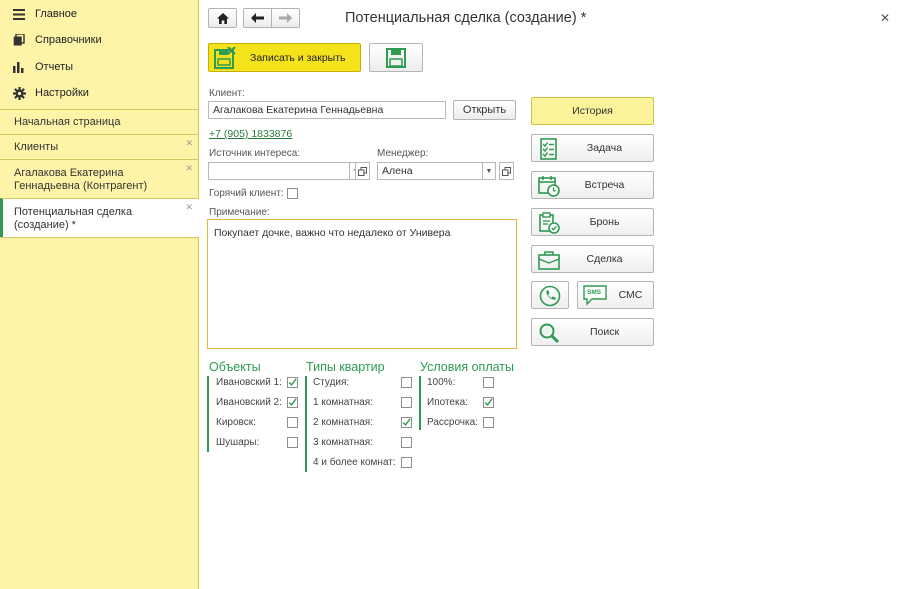 The width and height of the screenshot is (900, 589). I want to click on page-title: Потенциальная сделка (создание) *, so click(466, 18).